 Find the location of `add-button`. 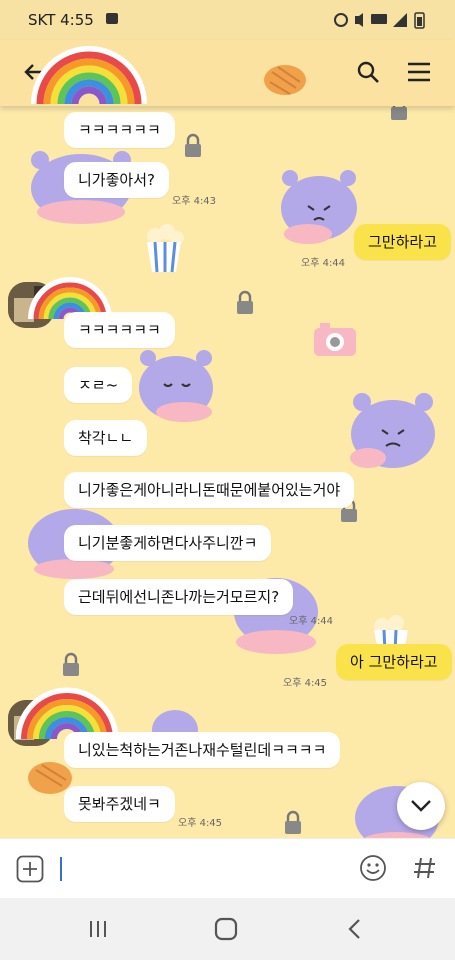

add-button is located at coordinates (30, 869).